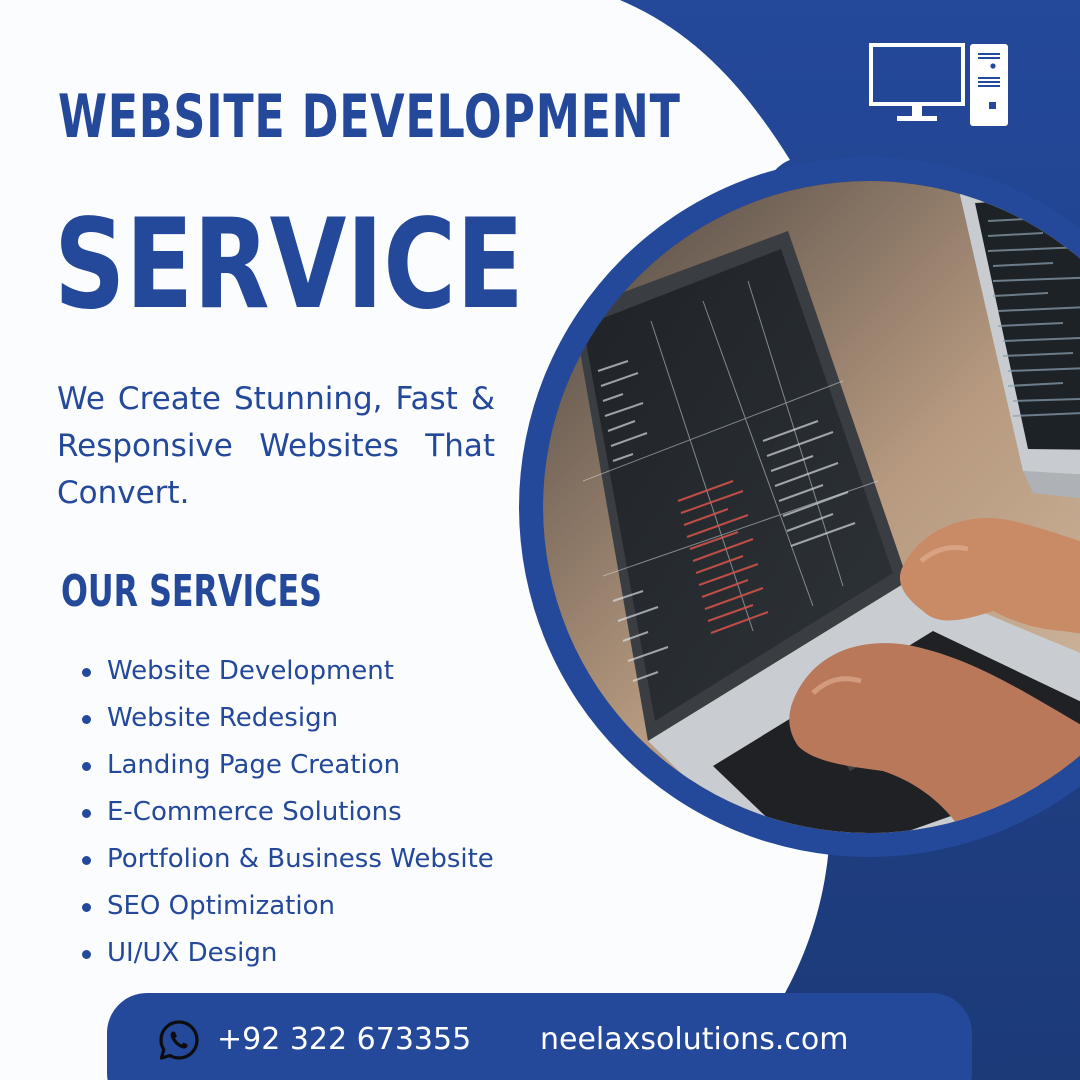 This screenshot has width=1080, height=1080. Describe the element at coordinates (254, 812) in the screenshot. I see `service-label: E-Commerce Solutions` at that location.